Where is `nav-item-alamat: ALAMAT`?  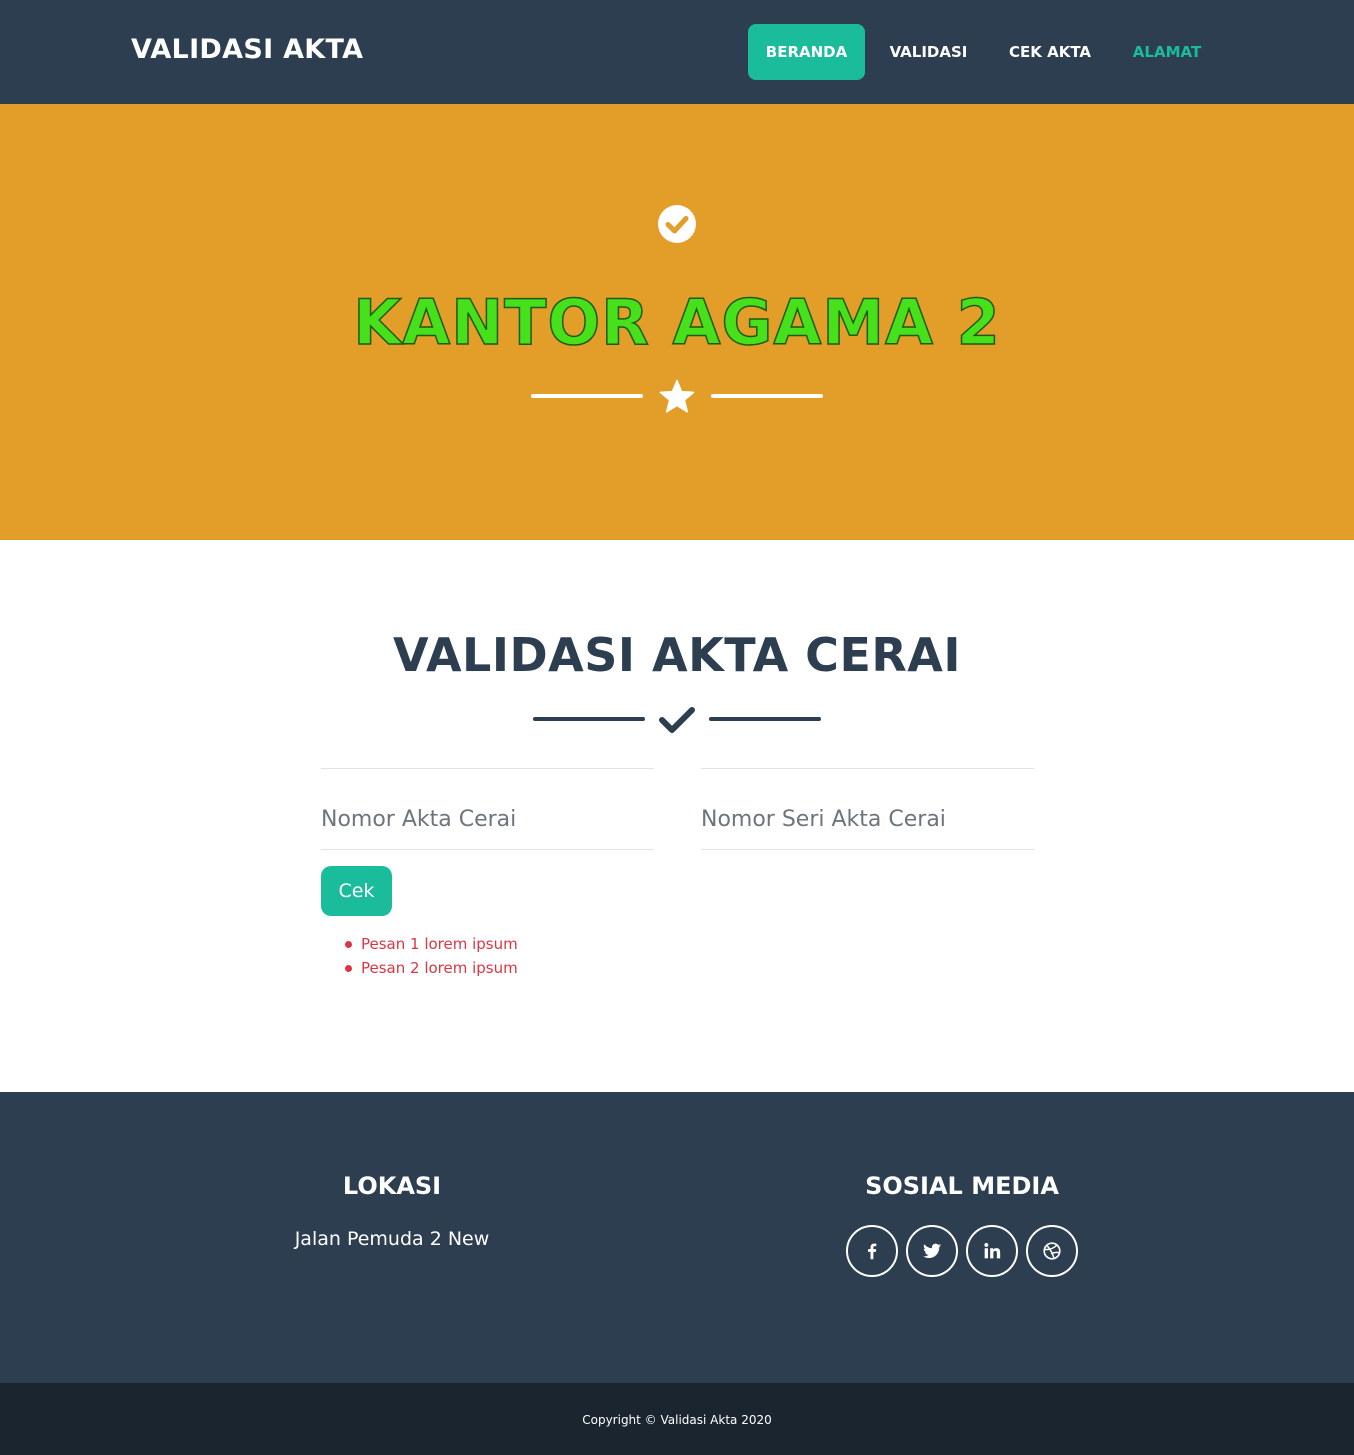 nav-item-alamat: ALAMAT is located at coordinates (1167, 52).